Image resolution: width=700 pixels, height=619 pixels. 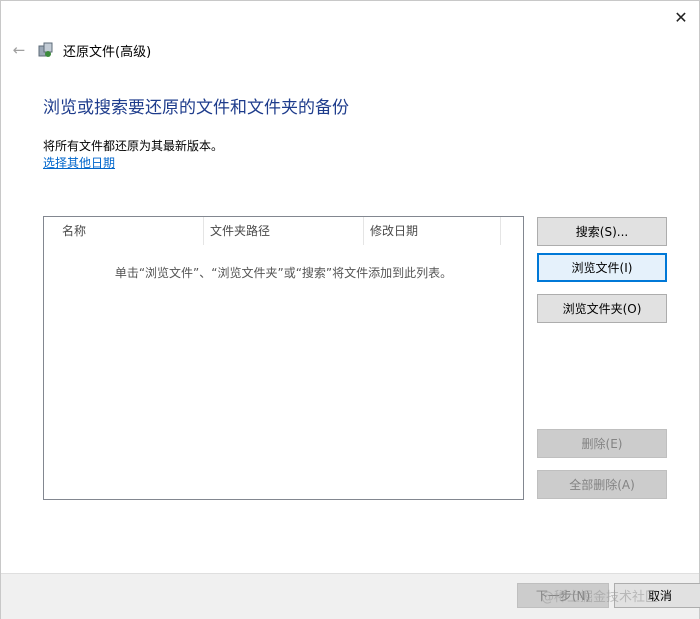 I want to click on close-button: ✕, so click(x=681, y=17).